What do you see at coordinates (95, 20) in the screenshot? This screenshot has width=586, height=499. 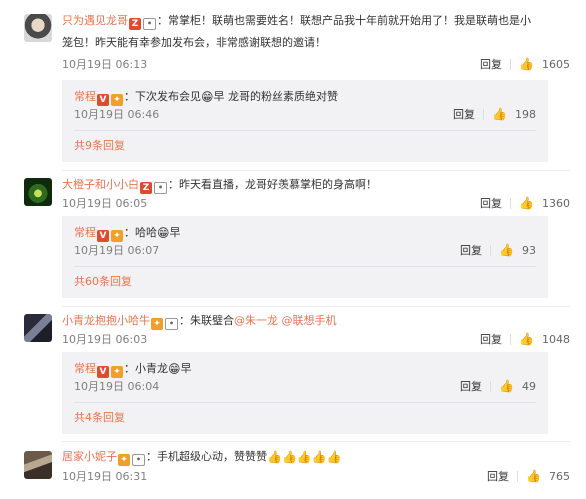 I see `username-link: 只为遇见龙哥` at bounding box center [95, 20].